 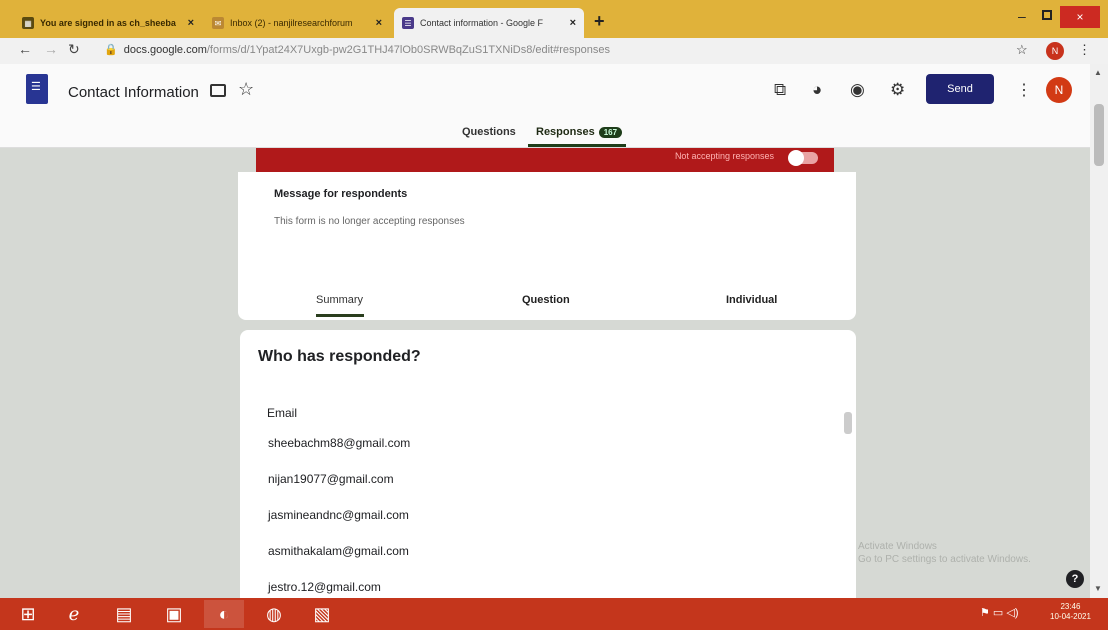 What do you see at coordinates (74, 49) in the screenshot?
I see `reload-icon: ↻` at bounding box center [74, 49].